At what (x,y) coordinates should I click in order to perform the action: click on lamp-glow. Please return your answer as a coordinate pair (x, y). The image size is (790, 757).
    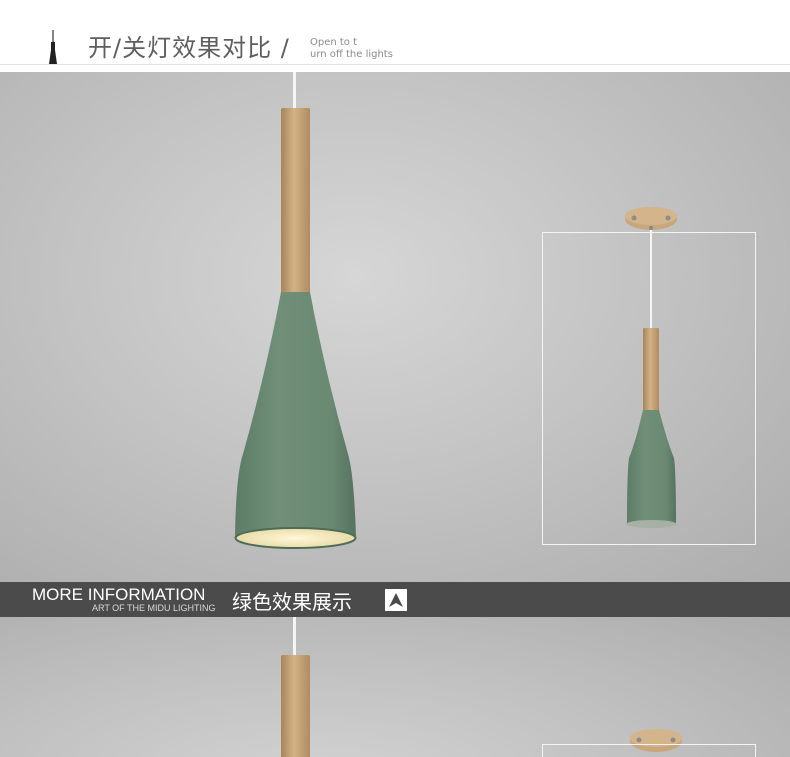
    Looking at the image, I should click on (295, 538).